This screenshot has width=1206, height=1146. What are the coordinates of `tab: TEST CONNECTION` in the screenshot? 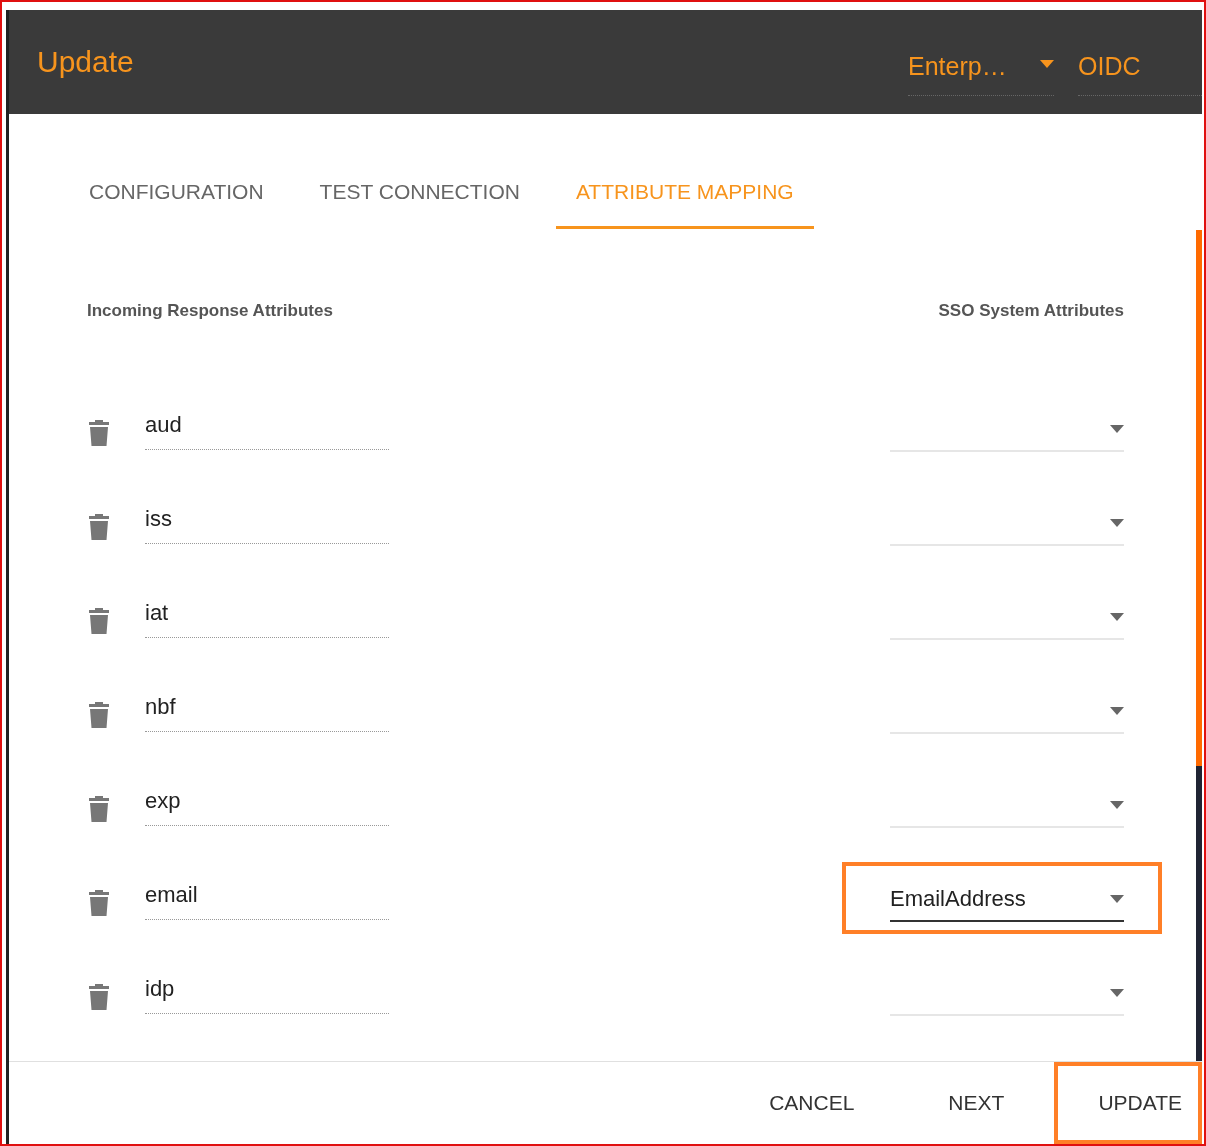 It's located at (419, 195).